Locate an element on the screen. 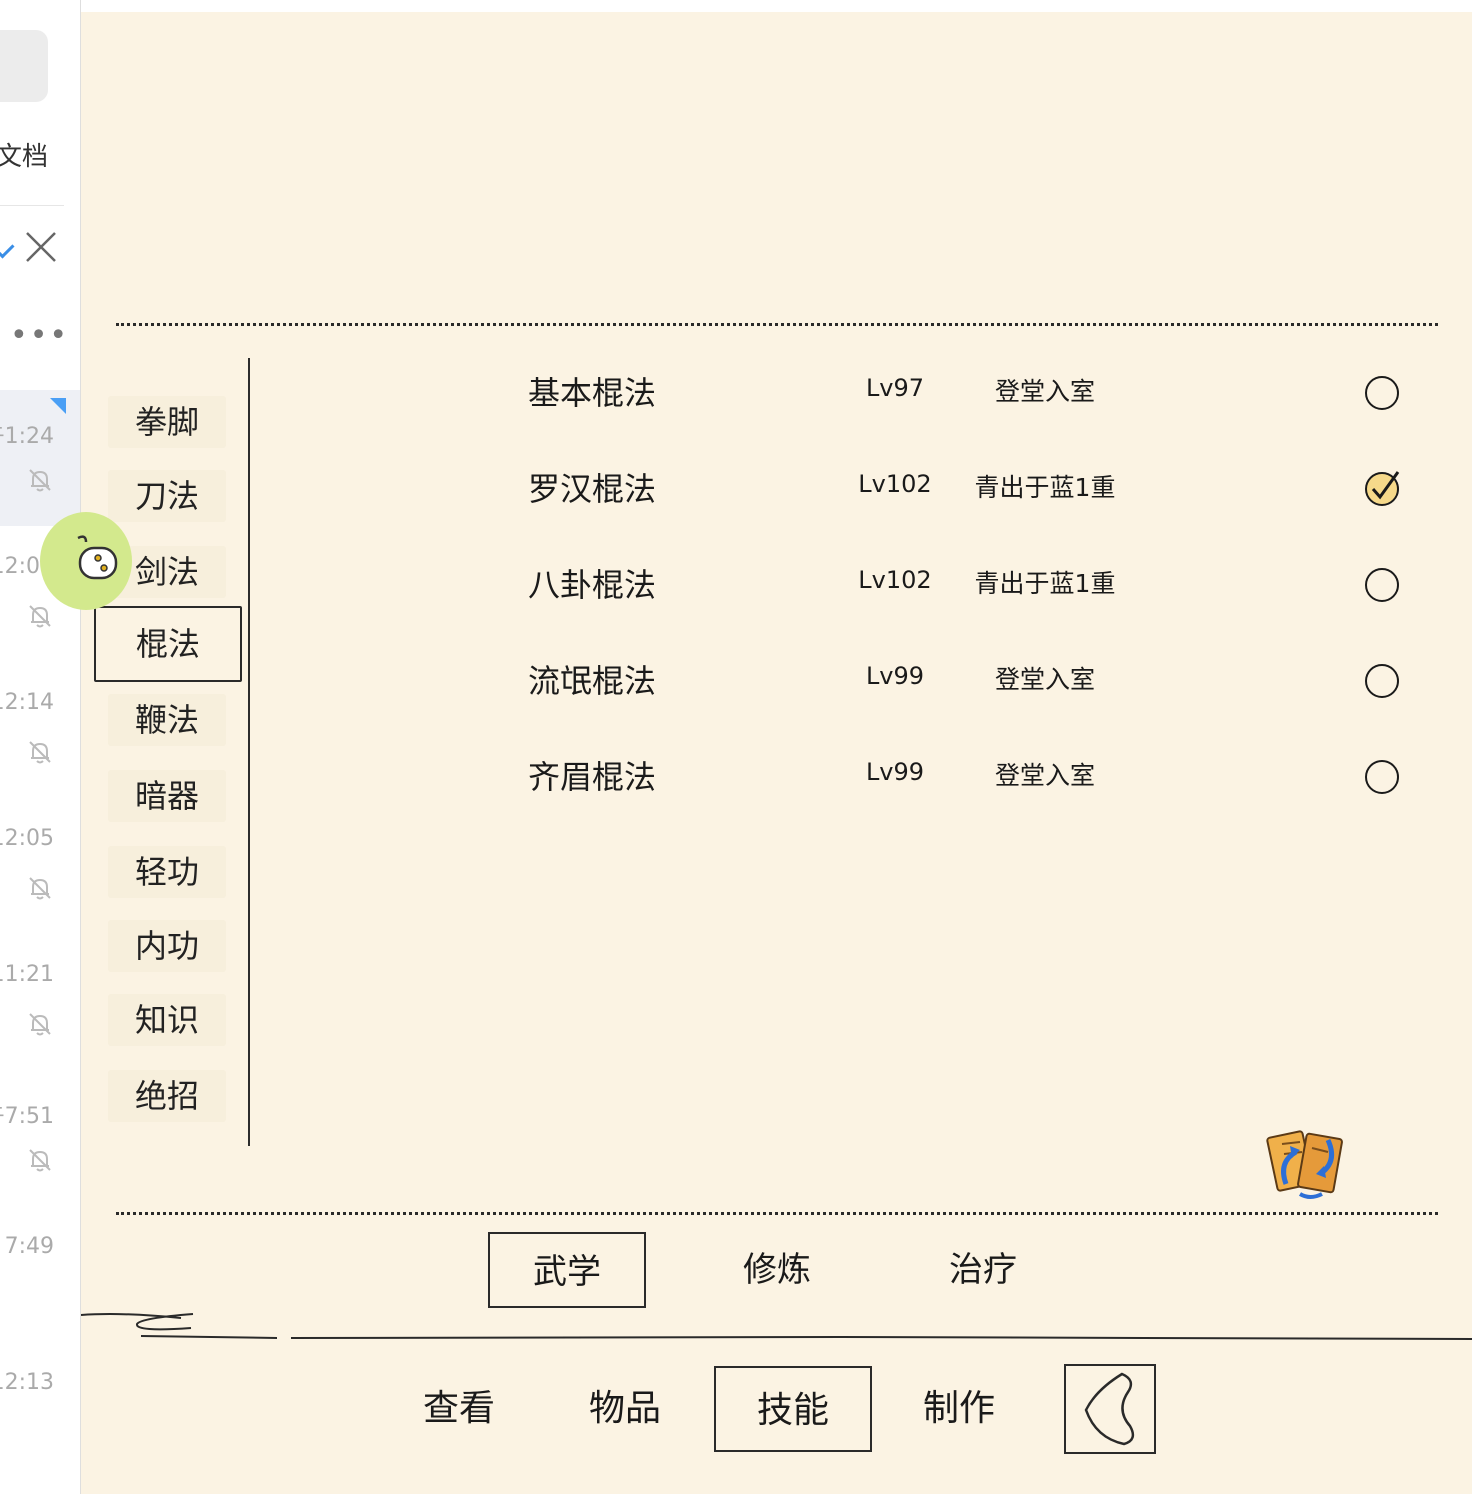 The image size is (1472, 1494). category-tab: 暗器 is located at coordinates (167, 796).